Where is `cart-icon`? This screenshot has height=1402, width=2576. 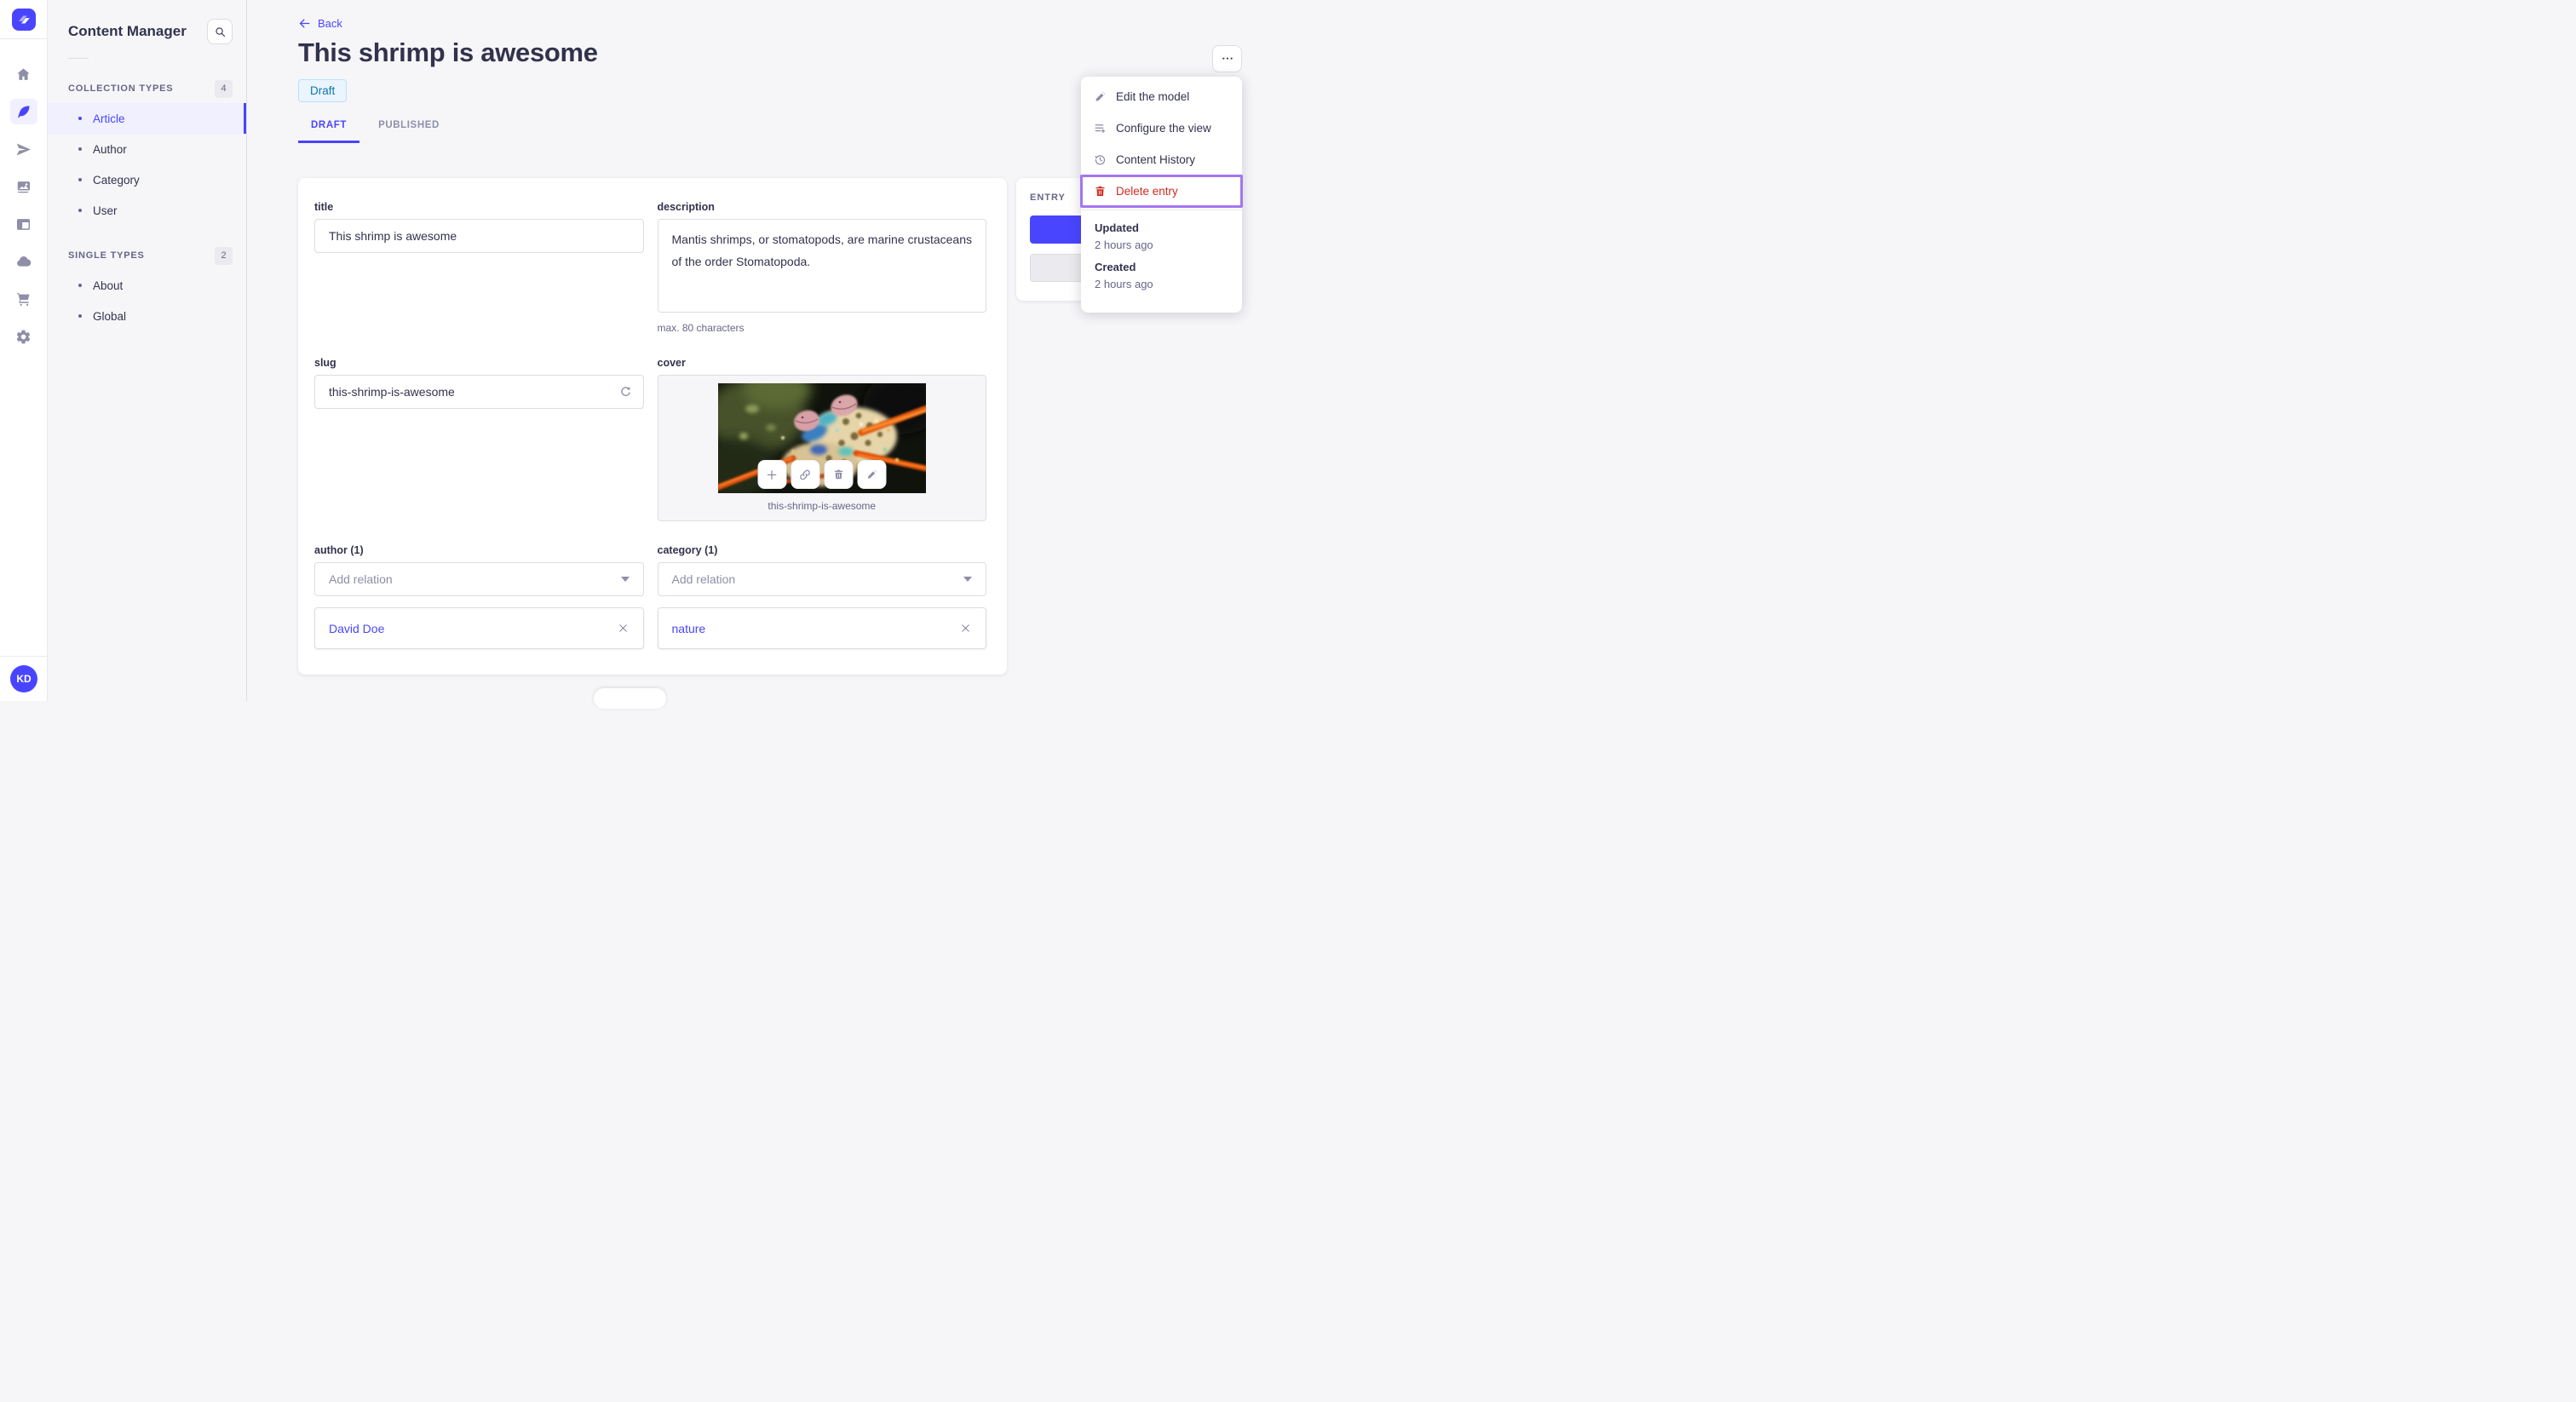
cart-icon is located at coordinates (24, 299).